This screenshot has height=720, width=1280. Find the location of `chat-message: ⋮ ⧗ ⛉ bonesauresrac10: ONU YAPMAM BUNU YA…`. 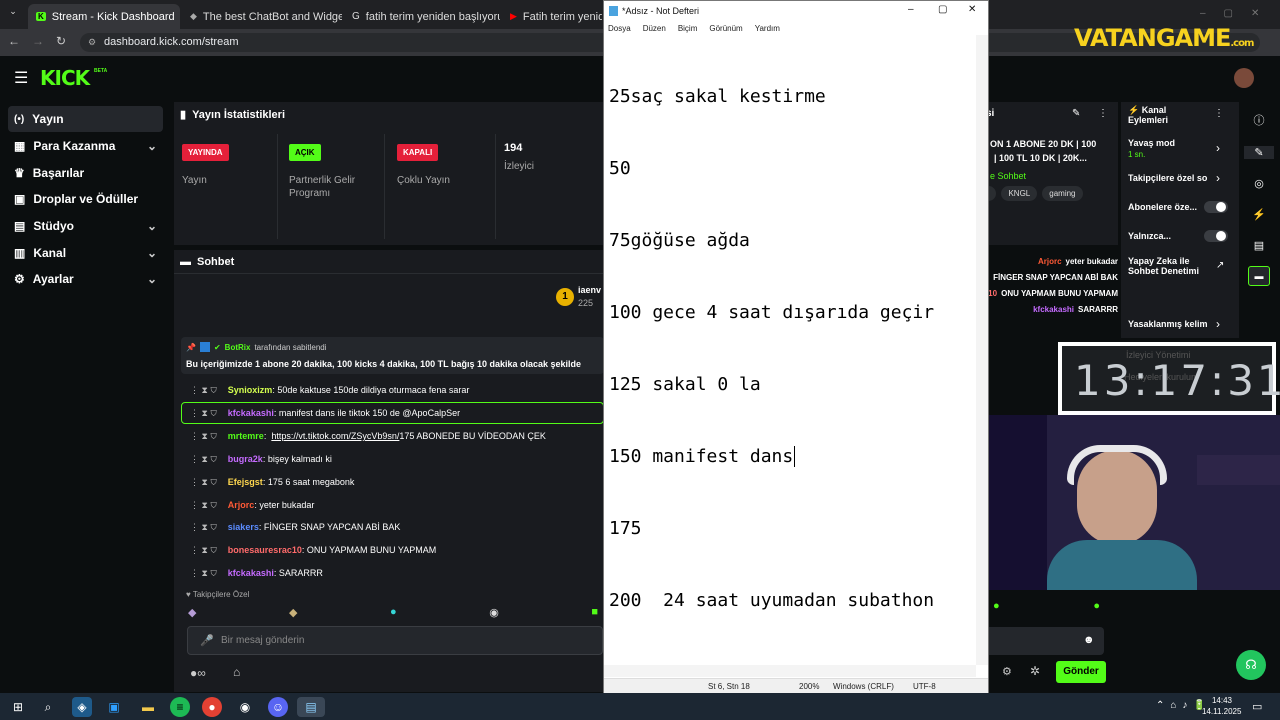

chat-message: ⋮ ⧗ ⛉ bonesauresrac10: ONU YAPMAM BUNU YA… is located at coordinates (396, 550).